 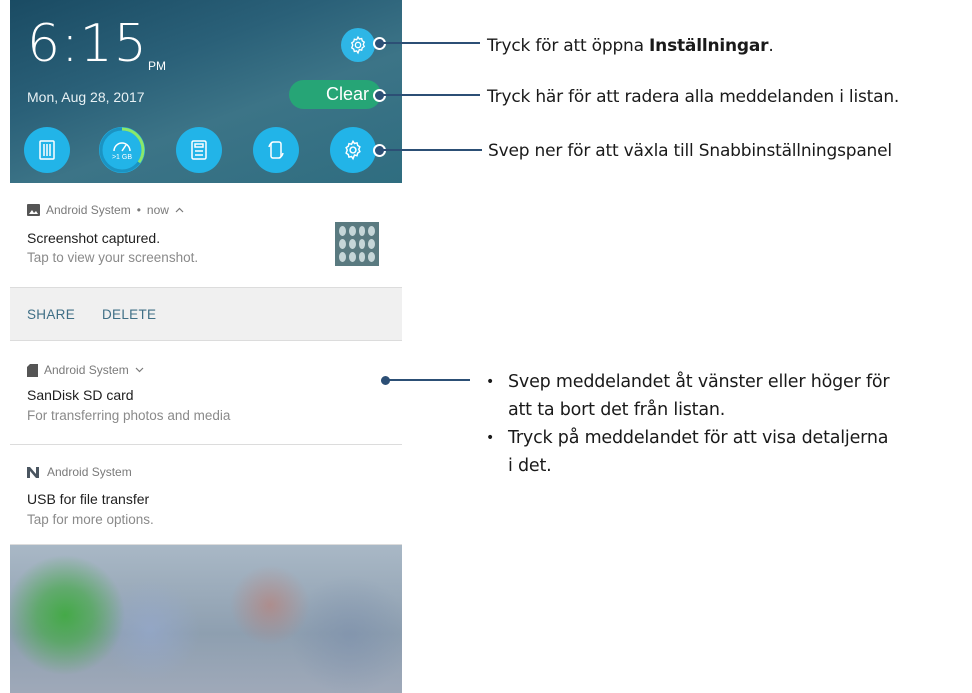 I want to click on quick-setting-rotate, so click(x=276, y=150).